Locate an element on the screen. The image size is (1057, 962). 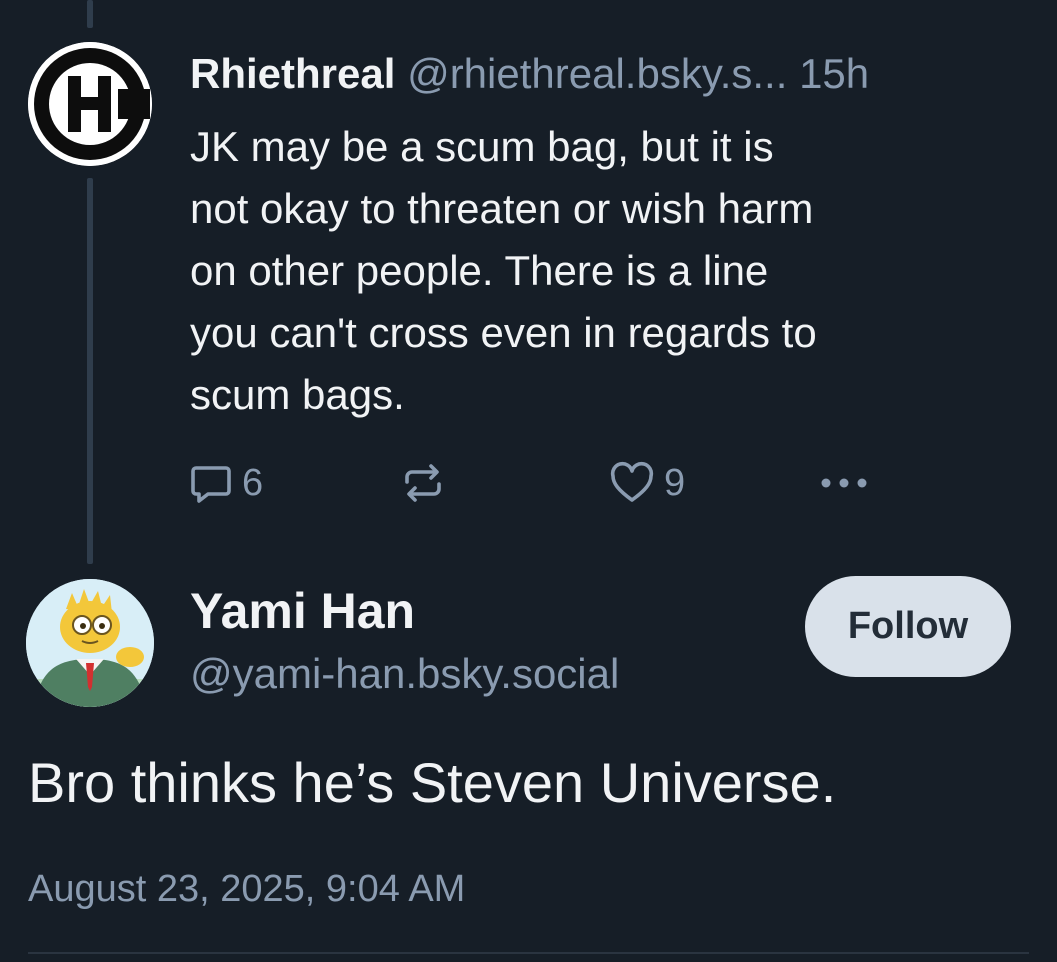
cartoon-avatar-icon is located at coordinates (90, 643).